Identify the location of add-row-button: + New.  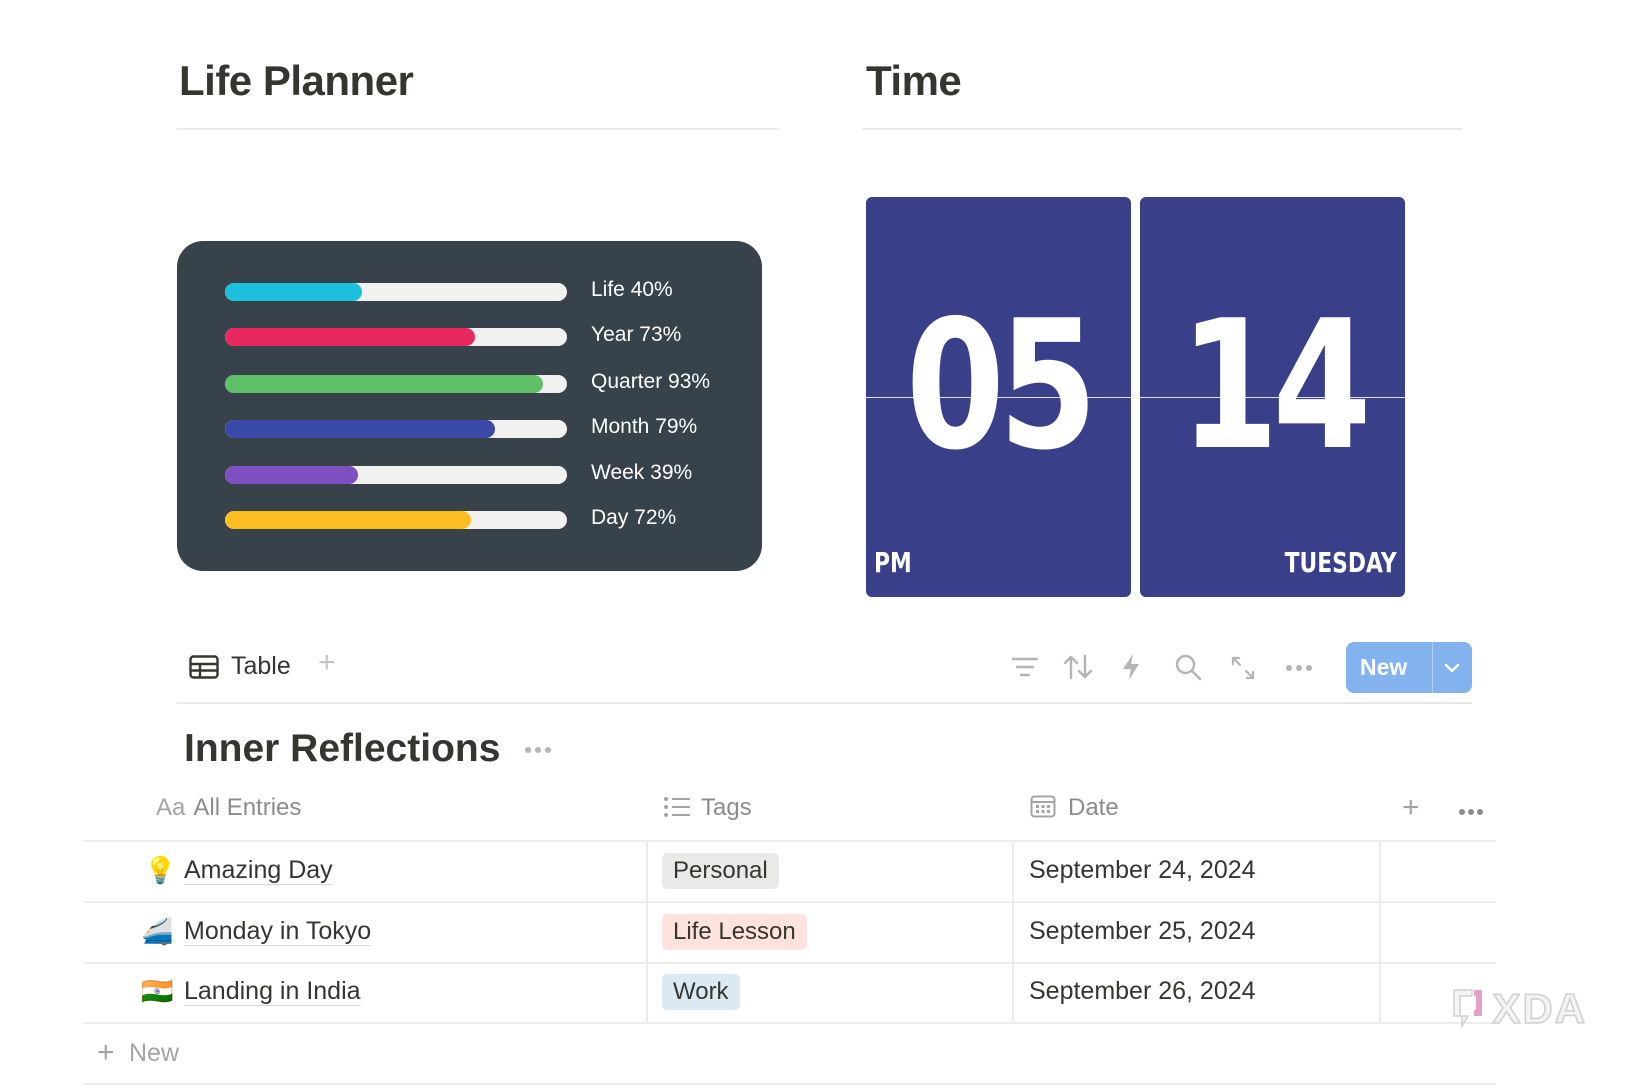
(138, 1053).